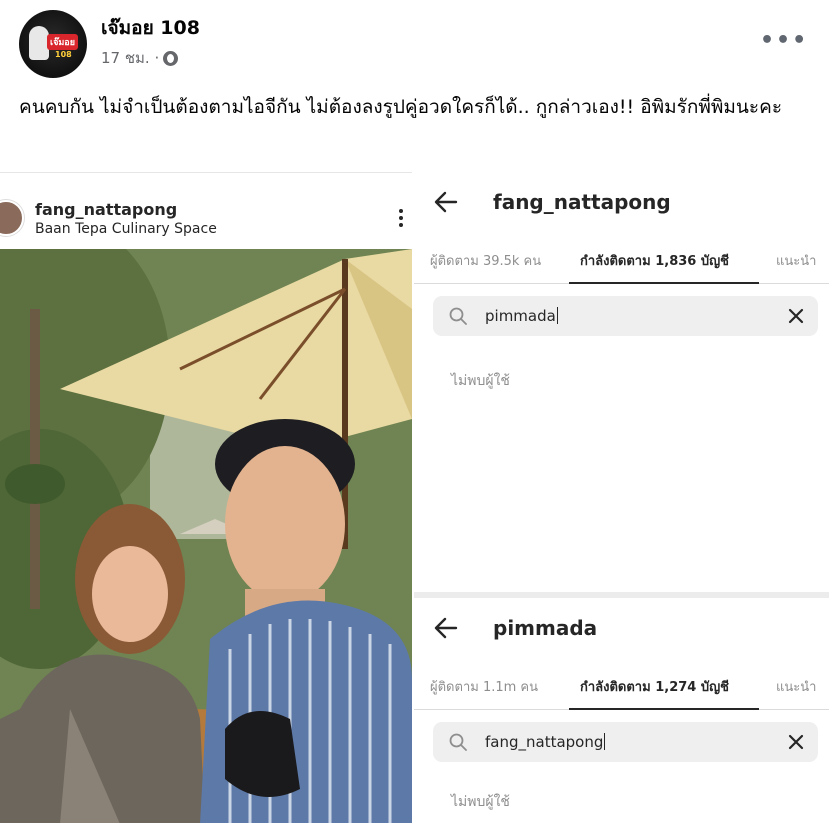  What do you see at coordinates (654, 686) in the screenshot?
I see `tab-following: กำลังติดตาม 1,274 บัญชี` at bounding box center [654, 686].